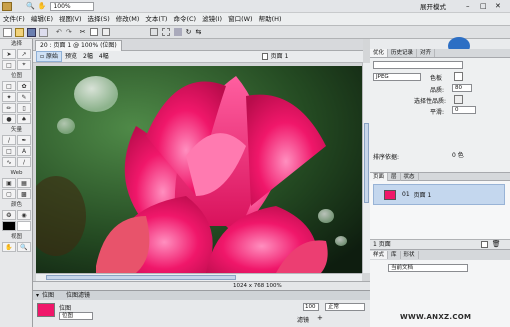 The width and height of the screenshot is (510, 327). What do you see at coordinates (156, 19) in the screenshot?
I see `menu-text: 文本(T)` at bounding box center [156, 19].